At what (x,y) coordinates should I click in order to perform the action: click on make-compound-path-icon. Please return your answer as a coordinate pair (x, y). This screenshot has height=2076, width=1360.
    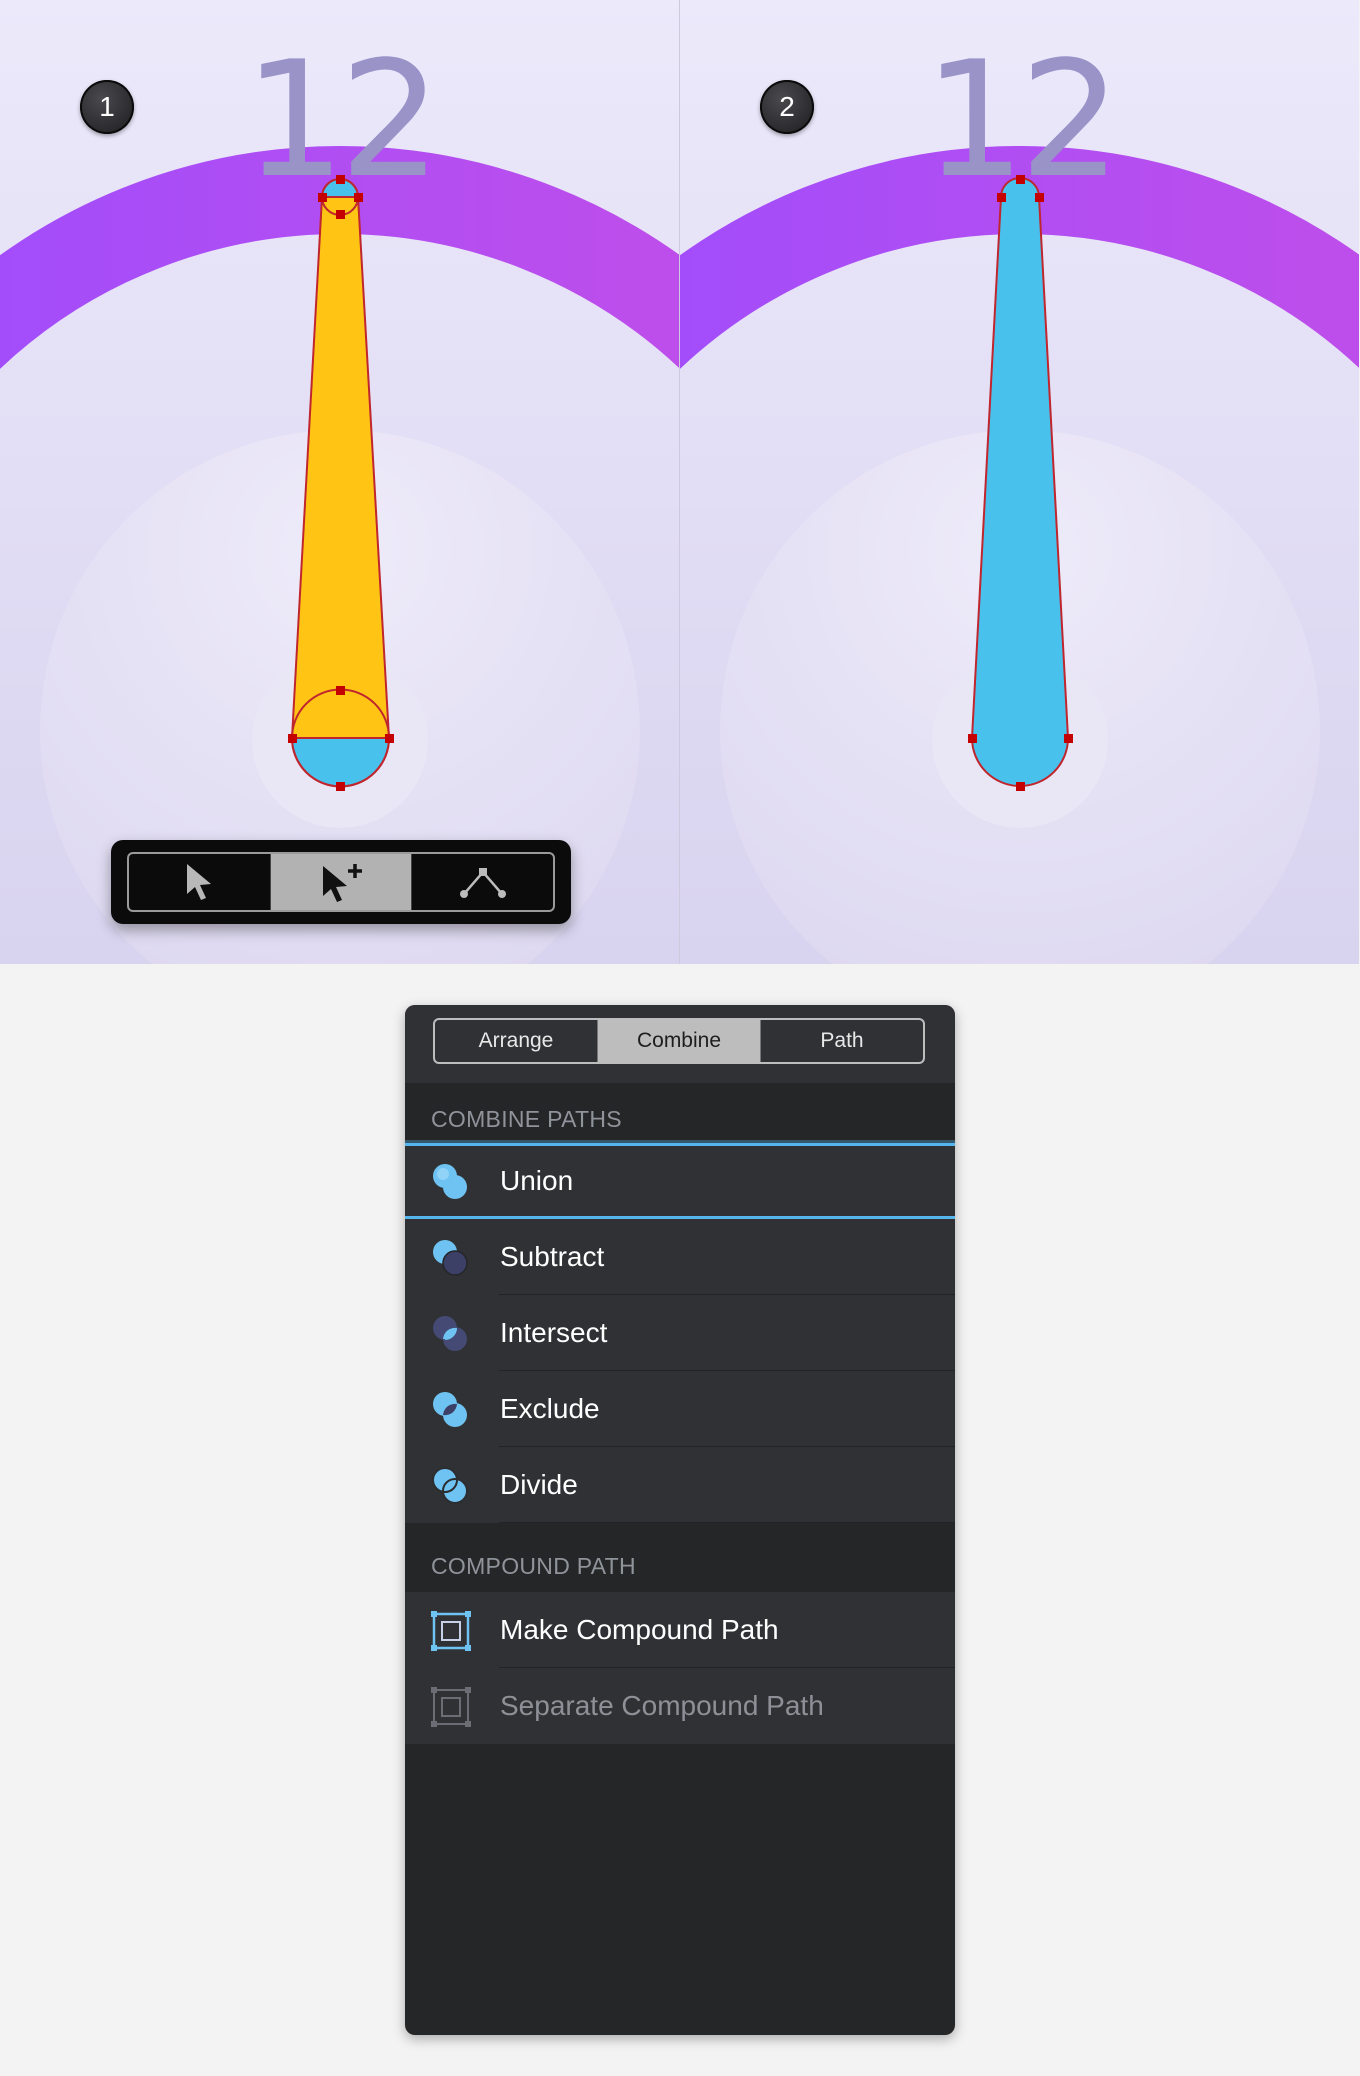
    Looking at the image, I should click on (451, 1631).